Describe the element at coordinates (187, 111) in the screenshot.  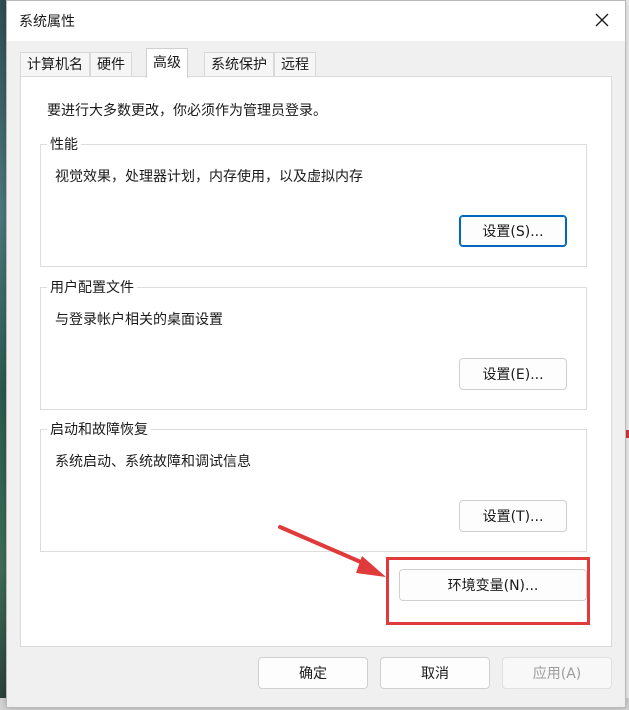
I see `admin-notice: 要进行大多数更改，你必须作为管理员登录。` at that location.